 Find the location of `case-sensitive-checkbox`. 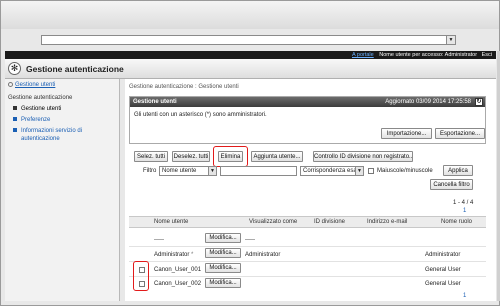

case-sensitive-checkbox is located at coordinates (371, 171).